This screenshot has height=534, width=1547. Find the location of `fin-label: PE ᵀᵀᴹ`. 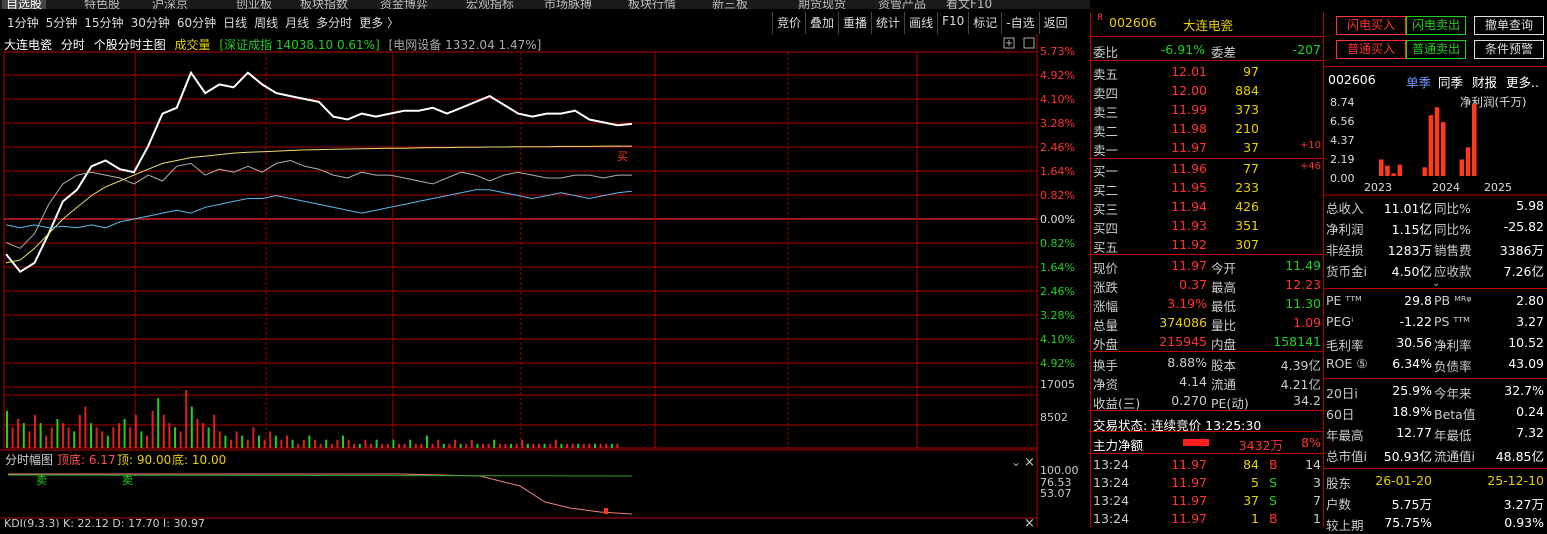

fin-label: PE ᵀᵀᴹ is located at coordinates (1344, 300).